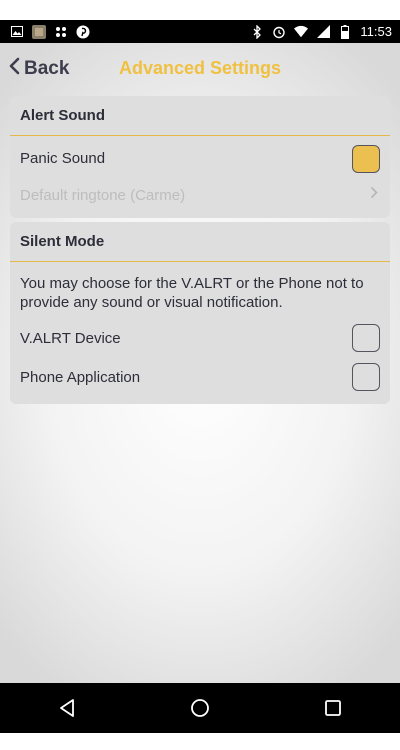  Describe the element at coordinates (345, 31) in the screenshot. I see `battery-icon` at that location.